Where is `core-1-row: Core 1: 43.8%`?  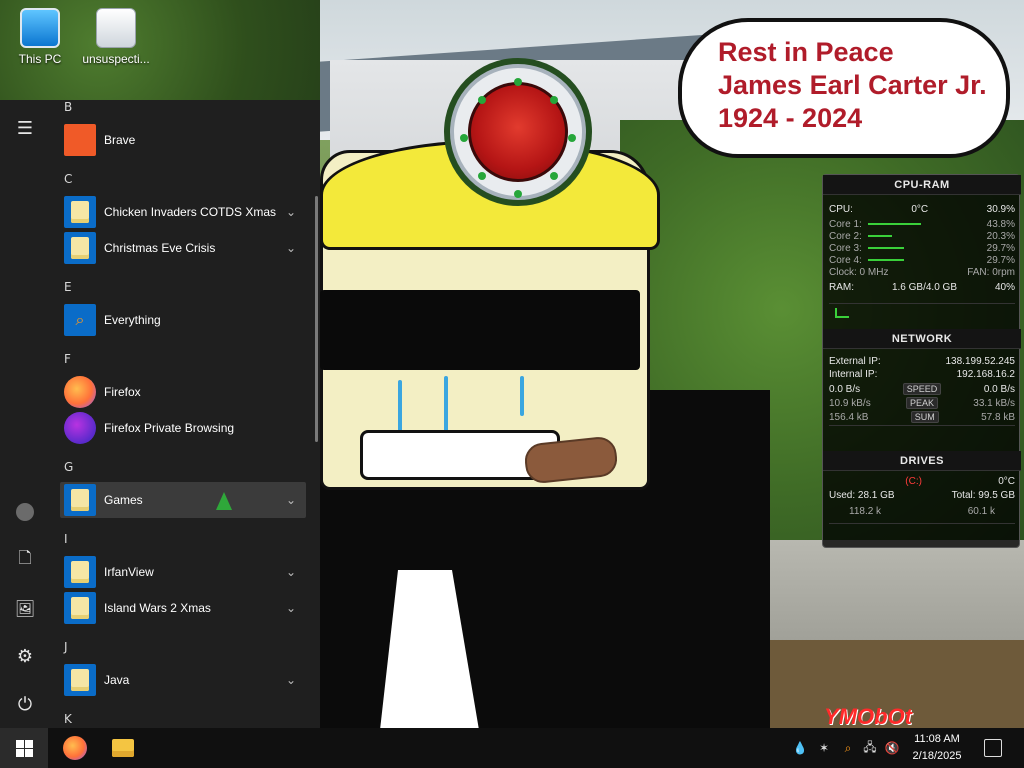
core-1-row: Core 1: 43.8% is located at coordinates (922, 224).